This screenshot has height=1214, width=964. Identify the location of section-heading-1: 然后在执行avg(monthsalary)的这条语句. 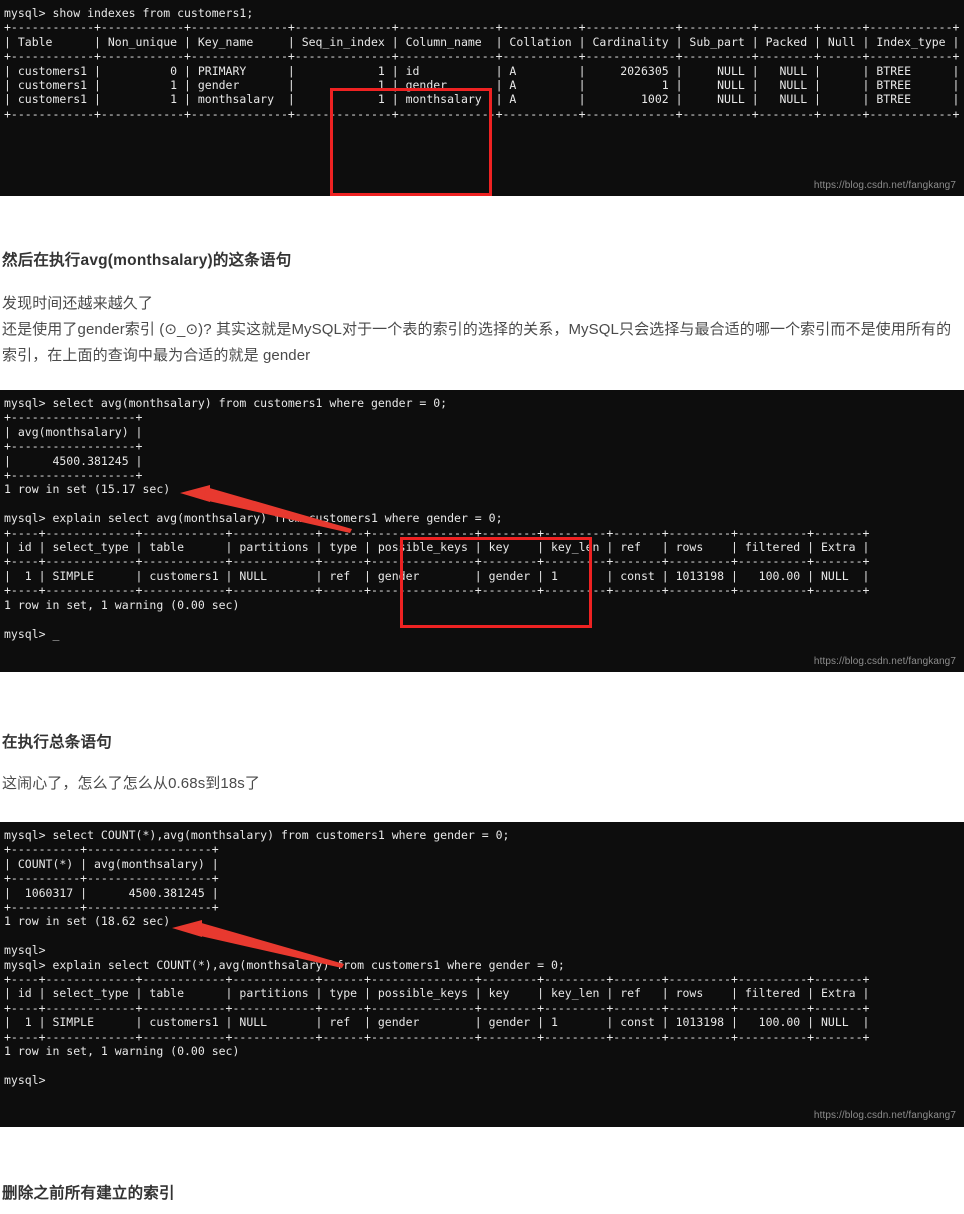
(147, 260).